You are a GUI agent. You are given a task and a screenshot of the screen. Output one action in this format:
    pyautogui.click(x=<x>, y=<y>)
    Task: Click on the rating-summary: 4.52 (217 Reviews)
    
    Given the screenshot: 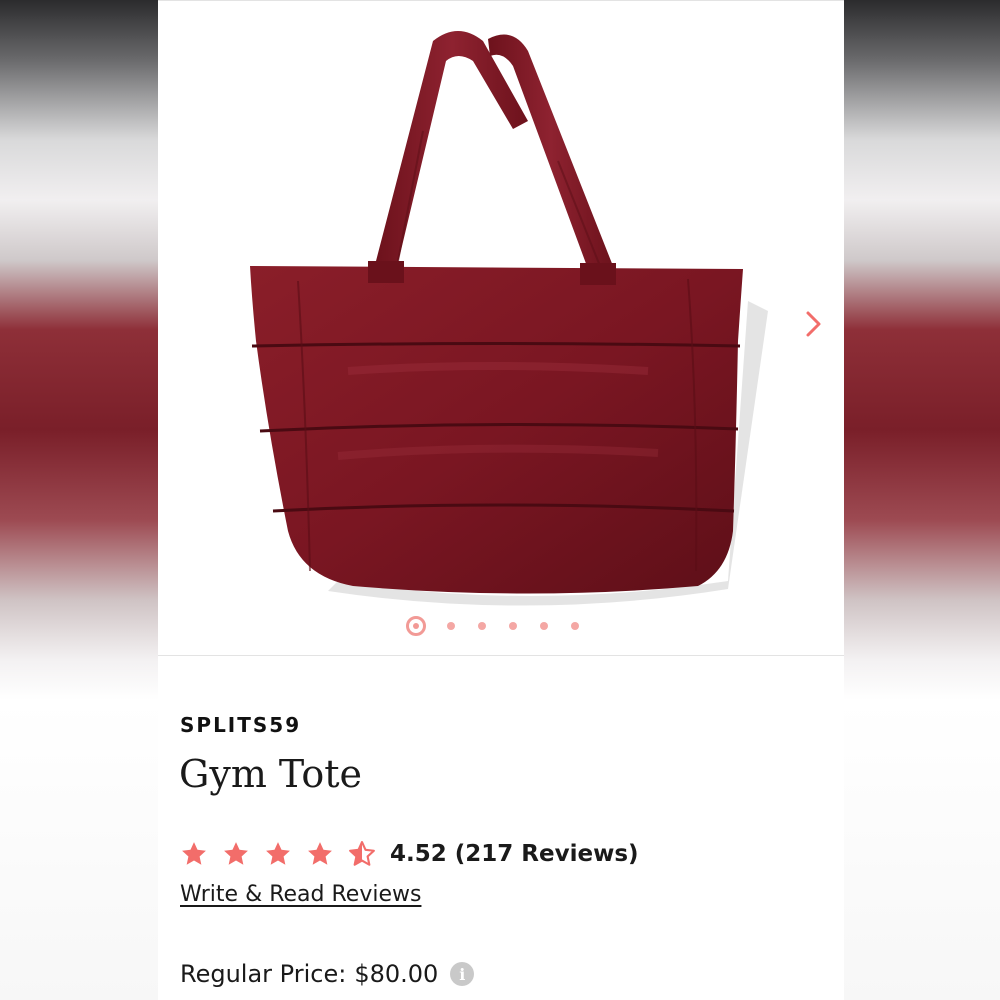 What is the action you would take?
    pyautogui.click(x=409, y=854)
    